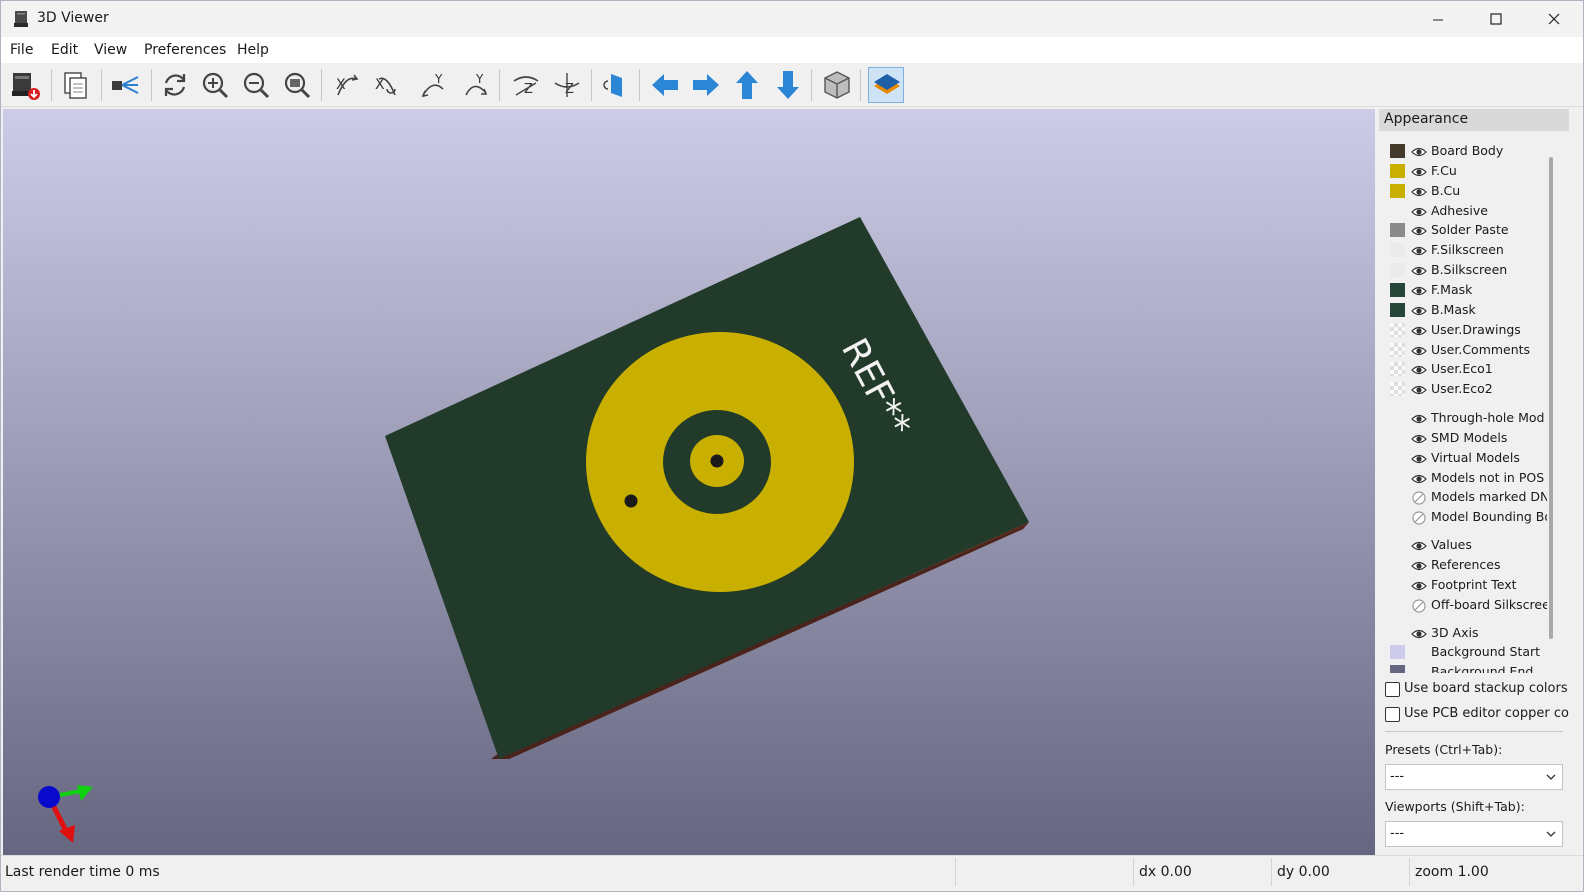  I want to click on stackup-colors-checkbox, so click(1392, 689).